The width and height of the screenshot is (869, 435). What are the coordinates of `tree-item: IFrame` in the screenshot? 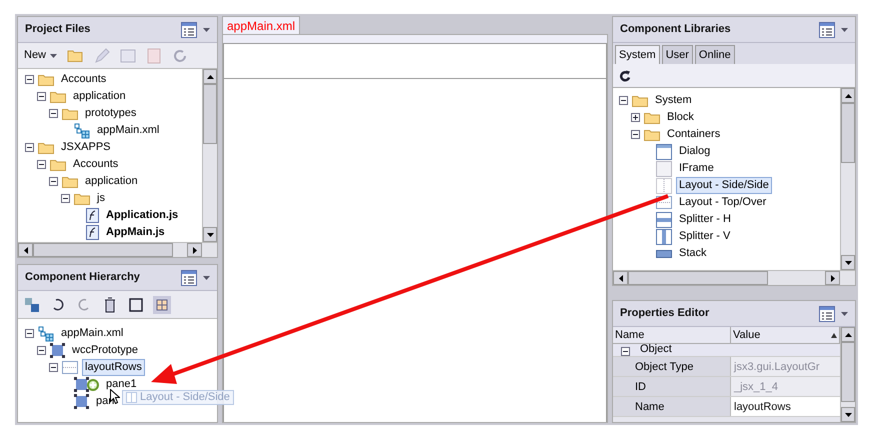 It's located at (696, 168).